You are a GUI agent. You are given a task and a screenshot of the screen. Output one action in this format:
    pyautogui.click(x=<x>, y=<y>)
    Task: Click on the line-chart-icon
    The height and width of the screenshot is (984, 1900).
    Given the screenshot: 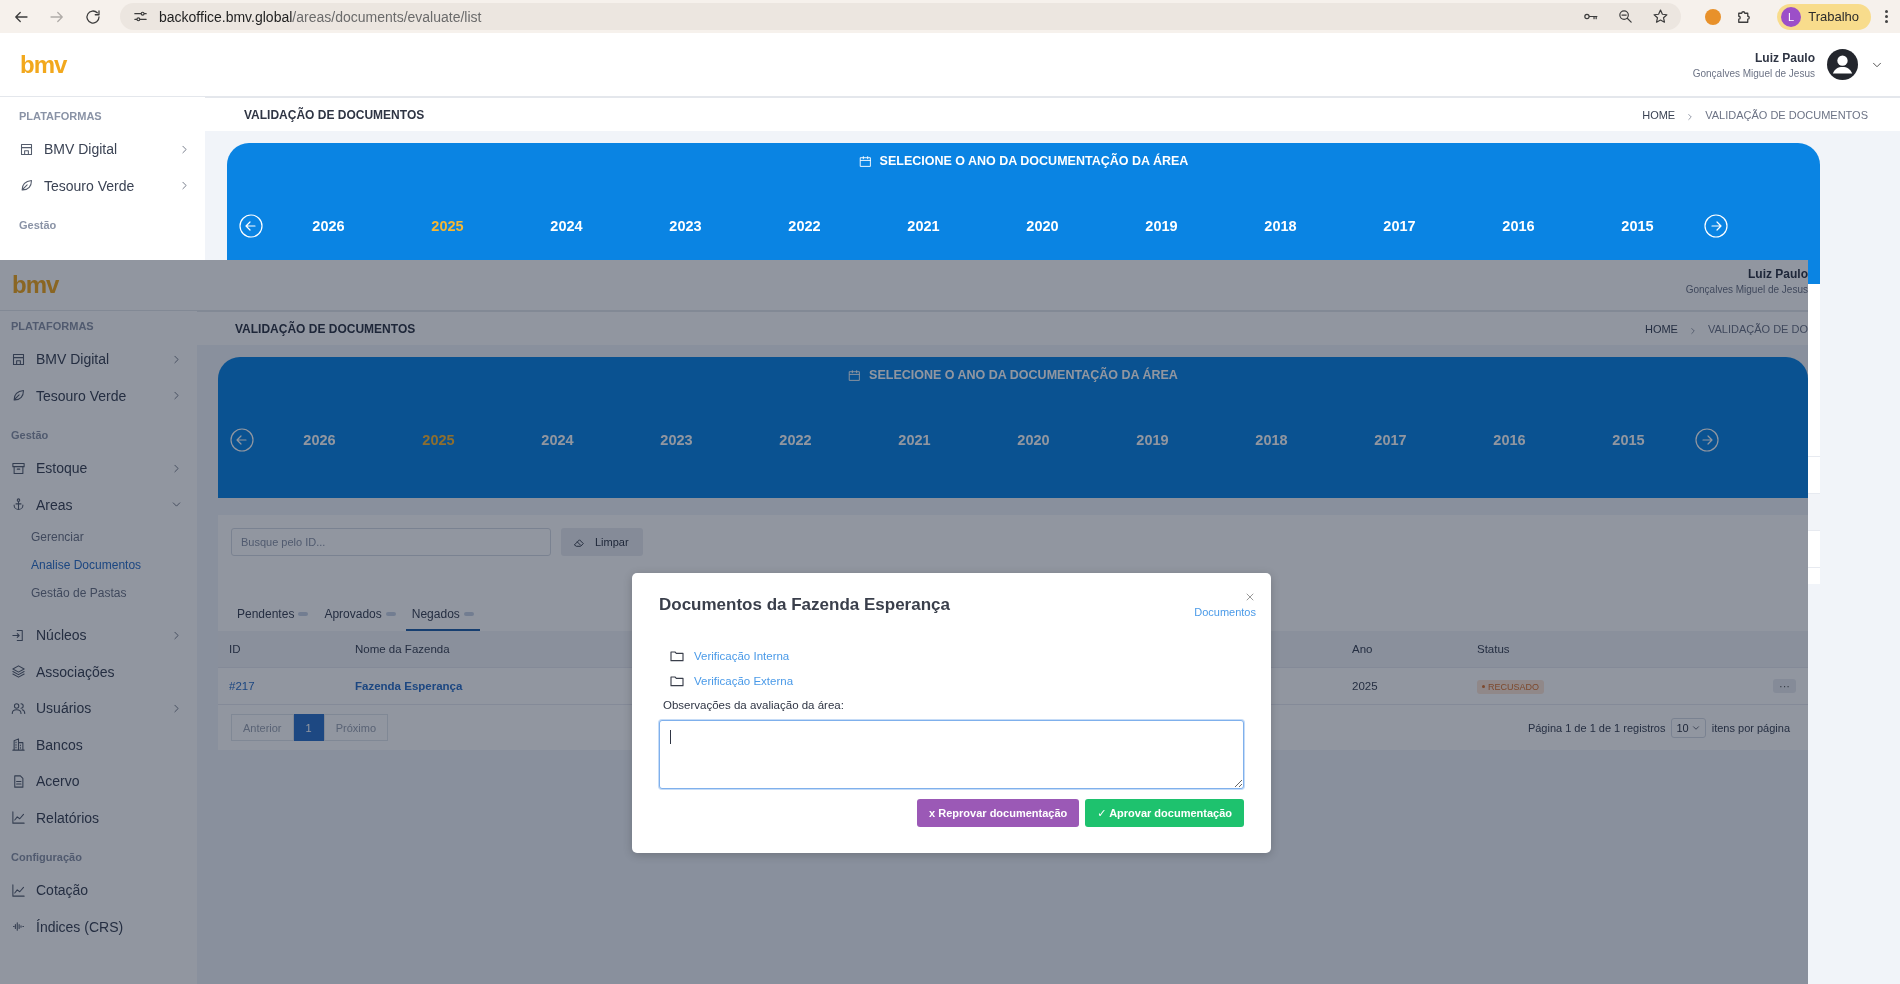 What is the action you would take?
    pyautogui.click(x=18, y=890)
    